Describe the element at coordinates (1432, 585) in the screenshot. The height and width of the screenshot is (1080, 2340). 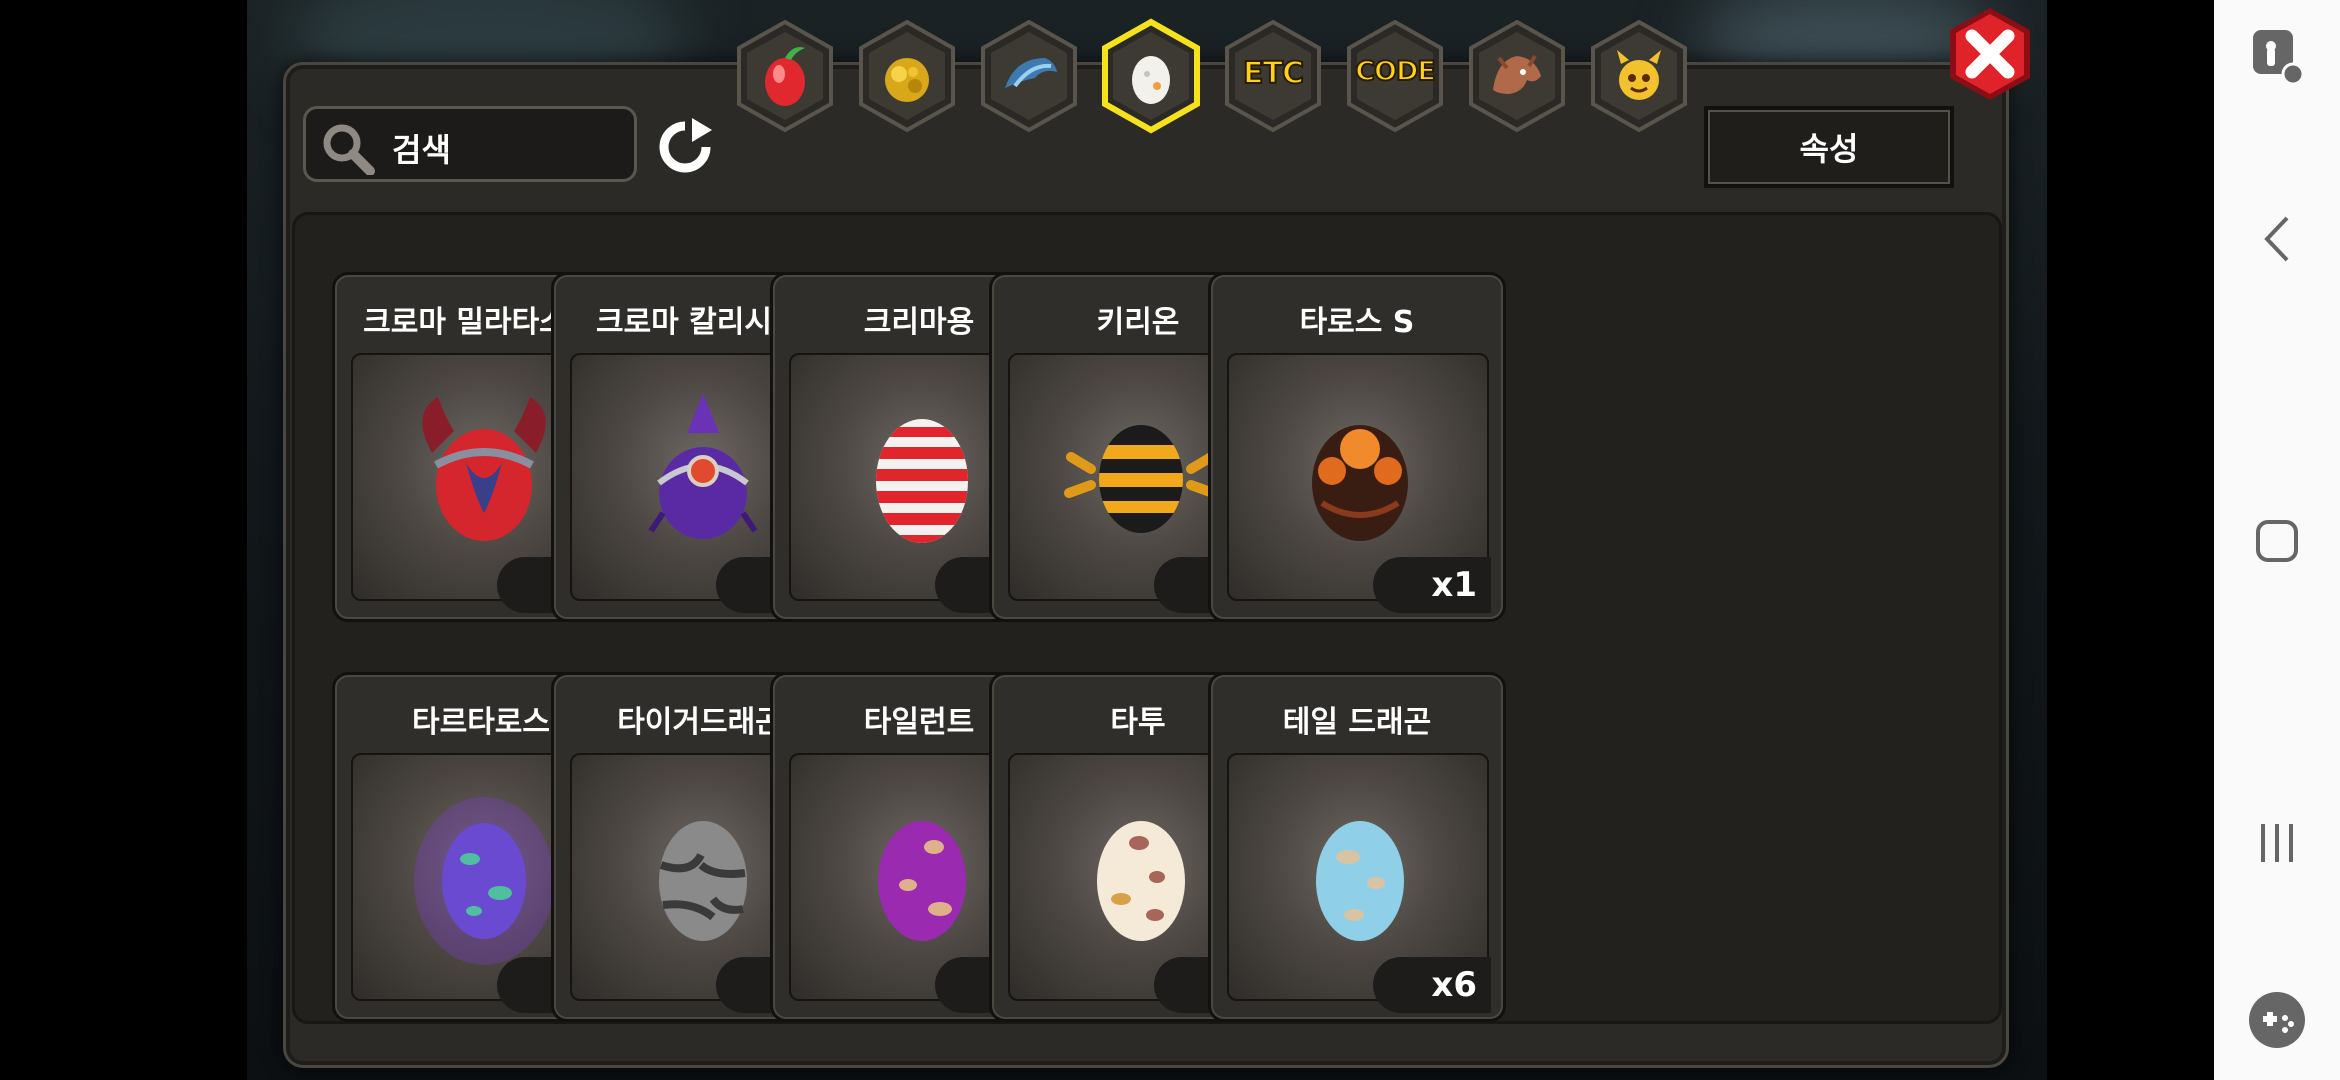
I see `egg-quantity: x1` at that location.